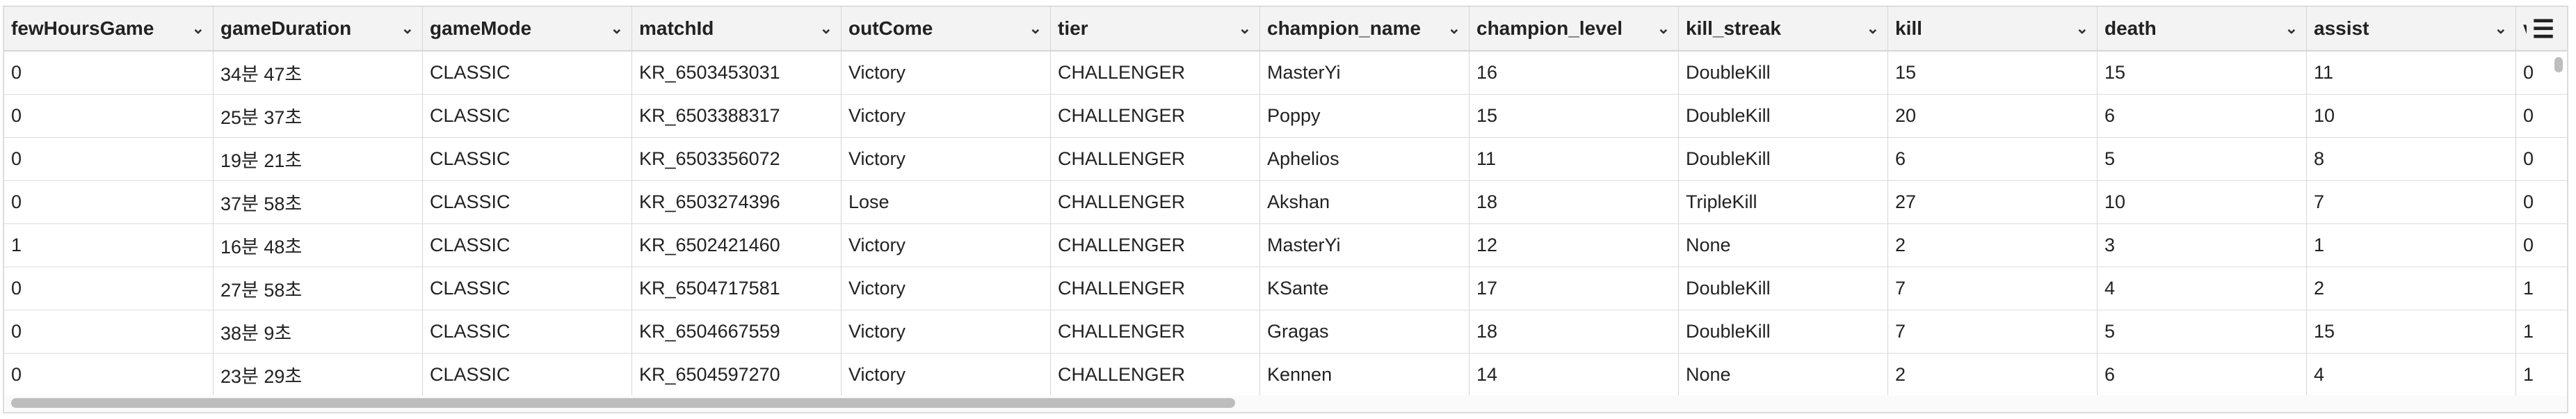 The image size is (2576, 419). Describe the element at coordinates (1993, 116) in the screenshot. I see `cell-kill: 20` at that location.